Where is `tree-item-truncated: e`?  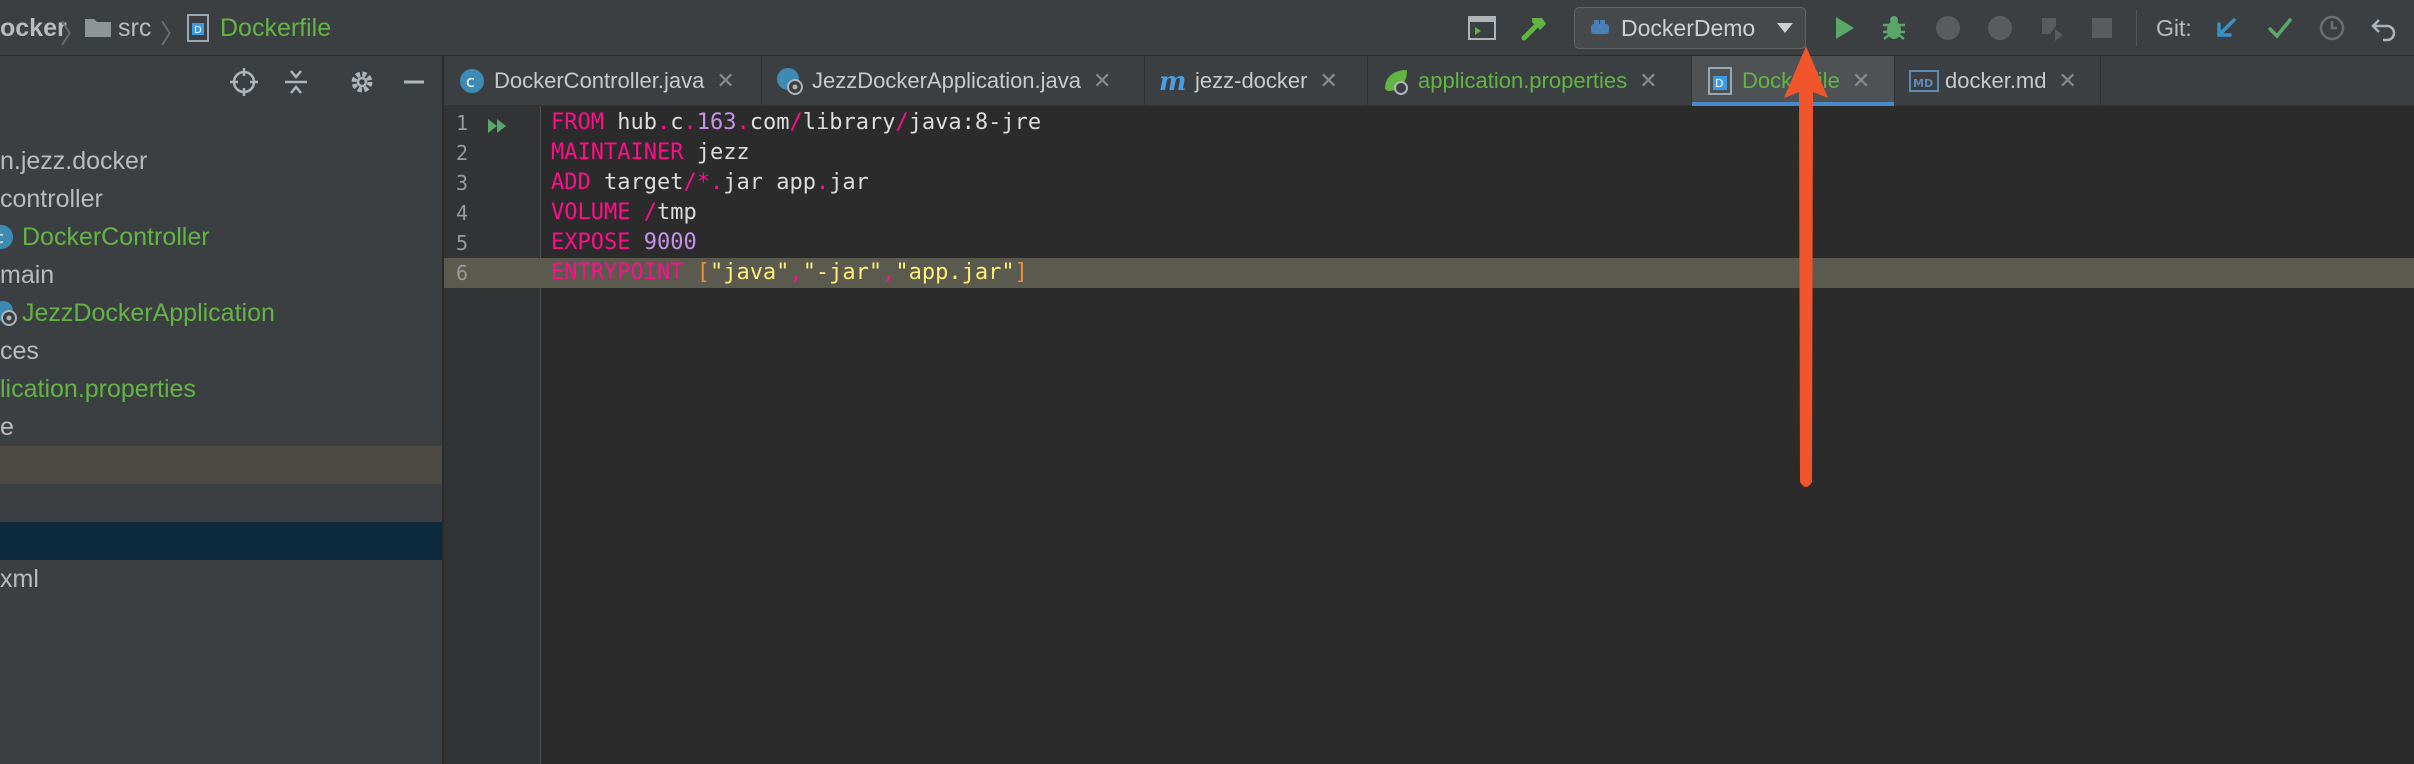 tree-item-truncated: e is located at coordinates (221, 427).